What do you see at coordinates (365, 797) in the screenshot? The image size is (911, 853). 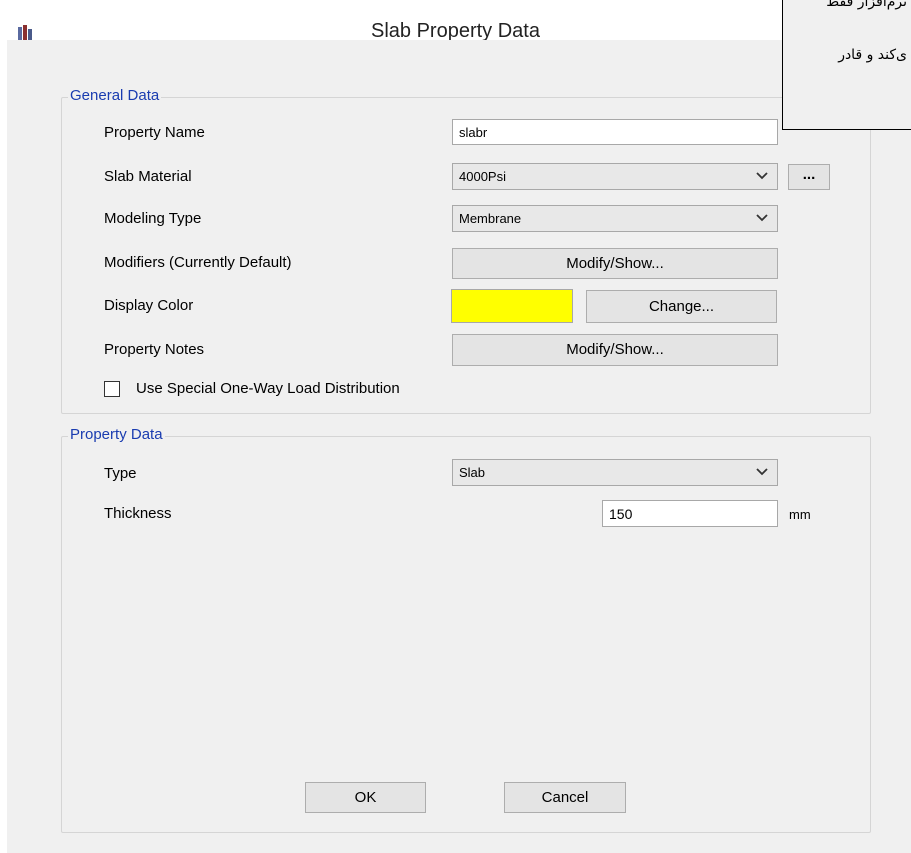 I see `ok-button: OK` at bounding box center [365, 797].